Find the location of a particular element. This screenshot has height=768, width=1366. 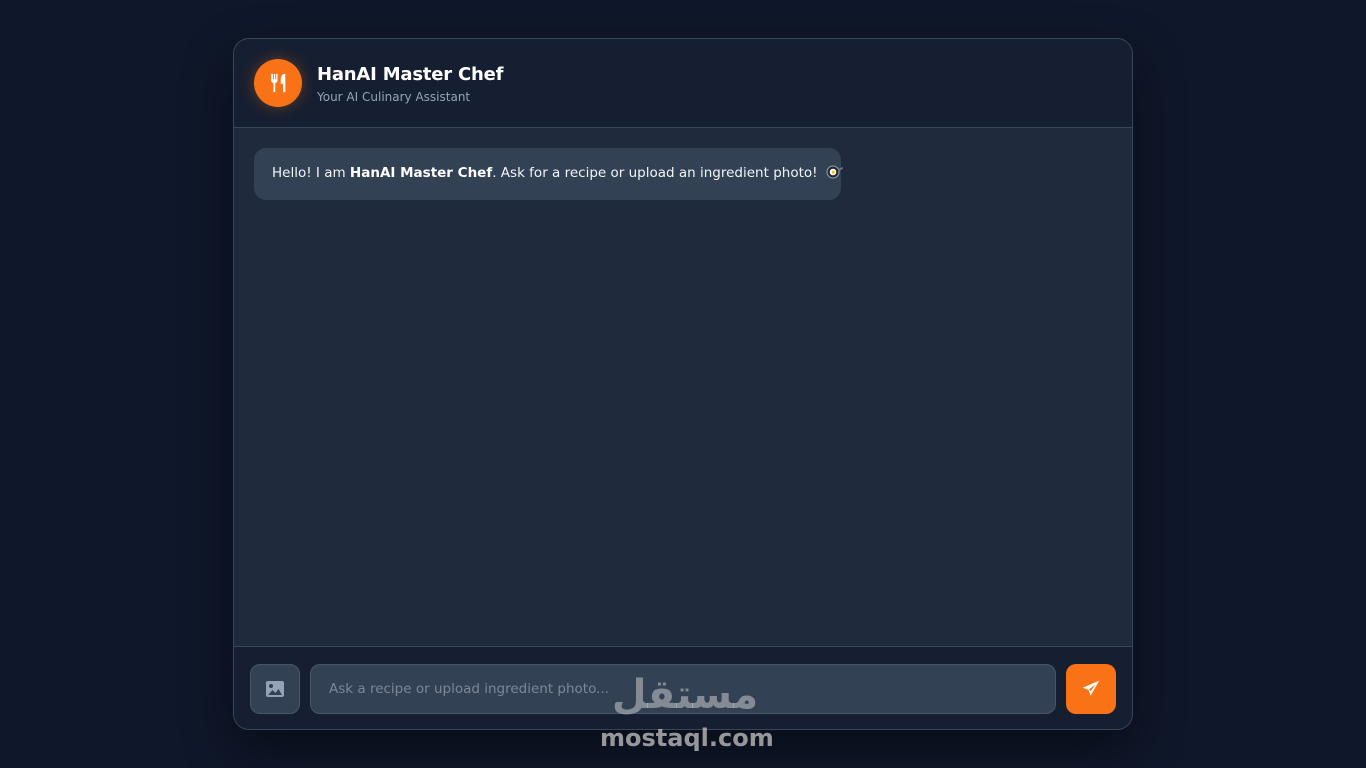

frying-pan-icon is located at coordinates (834, 172).